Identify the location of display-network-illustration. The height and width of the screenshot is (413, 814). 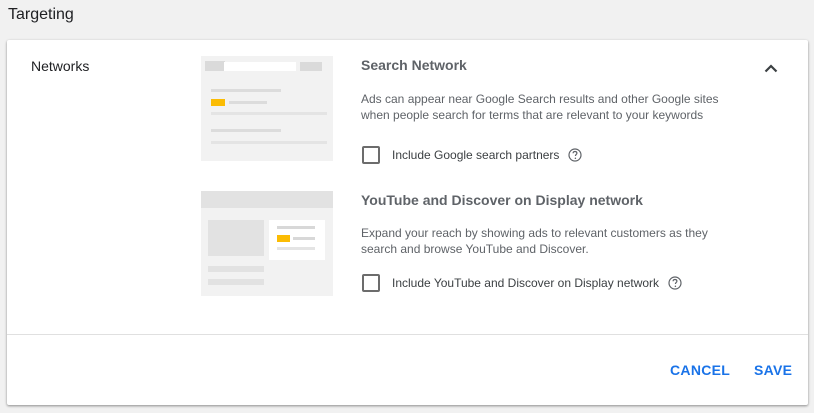
(267, 243).